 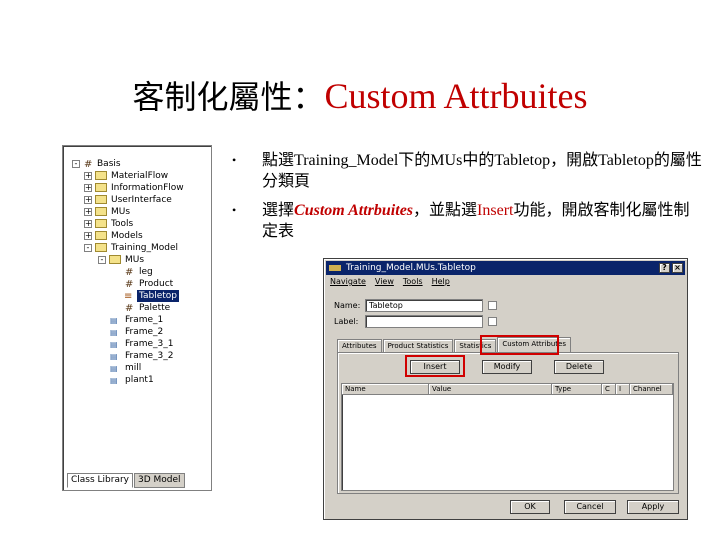 I want to click on menu-navigate: Navigate, so click(x=348, y=283).